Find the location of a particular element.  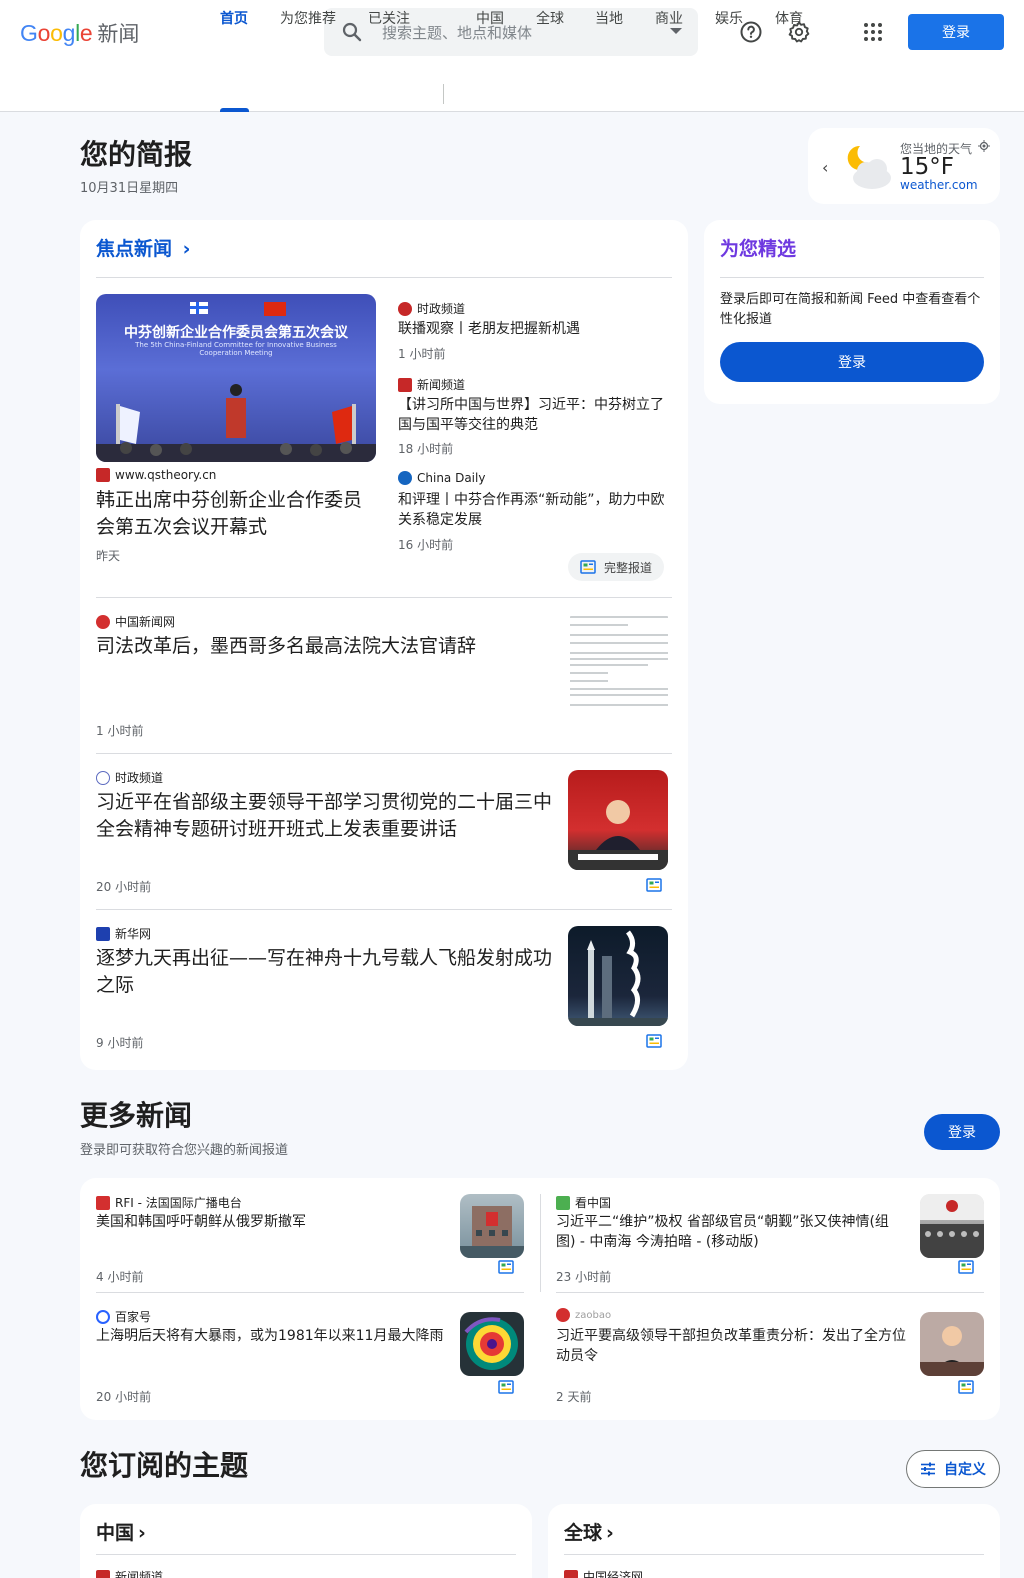

typhoon-radar-image is located at coordinates (491, 1343).